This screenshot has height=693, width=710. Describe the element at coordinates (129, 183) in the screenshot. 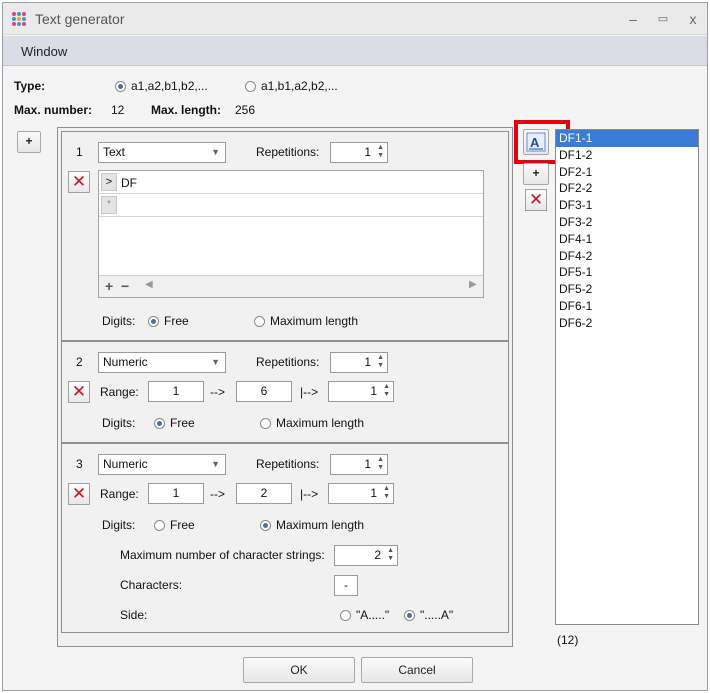

I see `text-cell: DF` at that location.